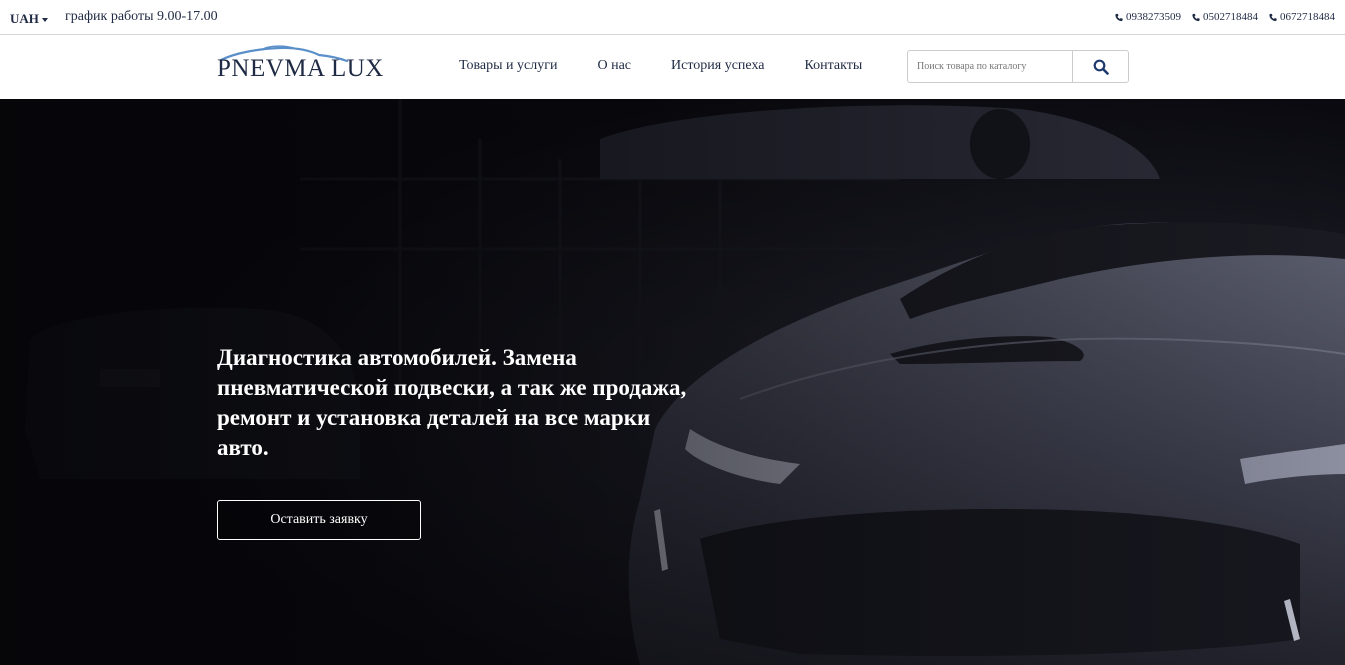 This screenshot has height=665, width=1345. Describe the element at coordinates (990, 66) in the screenshot. I see `search-input` at that location.